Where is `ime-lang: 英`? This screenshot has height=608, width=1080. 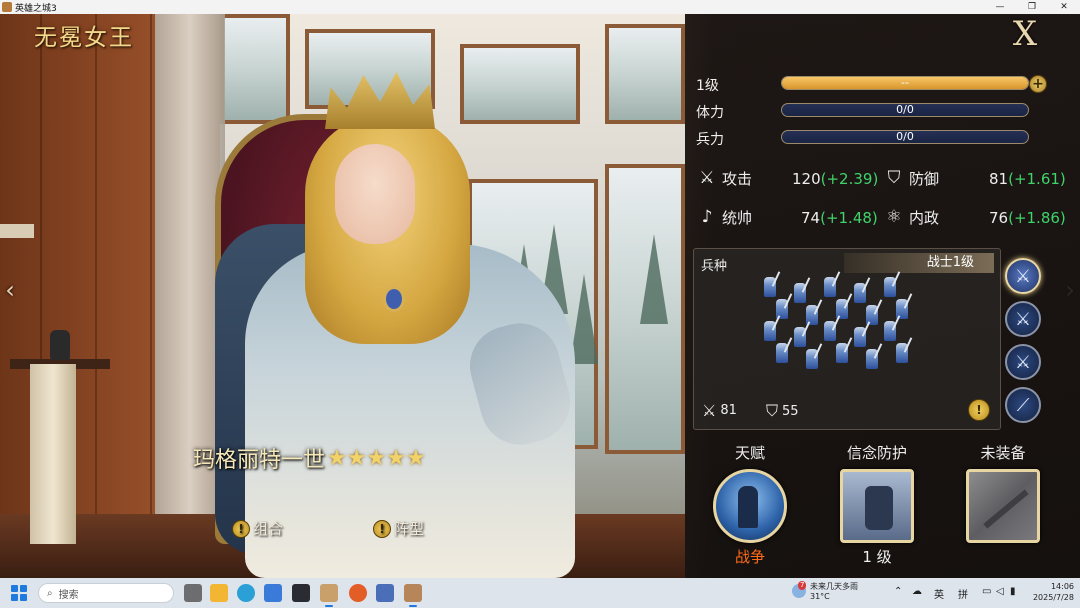 ime-lang: 英 is located at coordinates (939, 593).